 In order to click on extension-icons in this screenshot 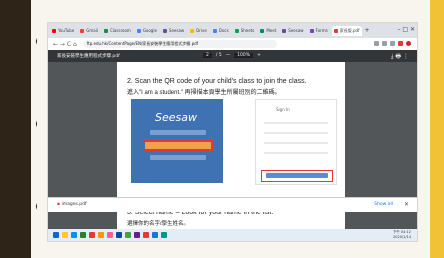, I will do `click(392, 43)`.